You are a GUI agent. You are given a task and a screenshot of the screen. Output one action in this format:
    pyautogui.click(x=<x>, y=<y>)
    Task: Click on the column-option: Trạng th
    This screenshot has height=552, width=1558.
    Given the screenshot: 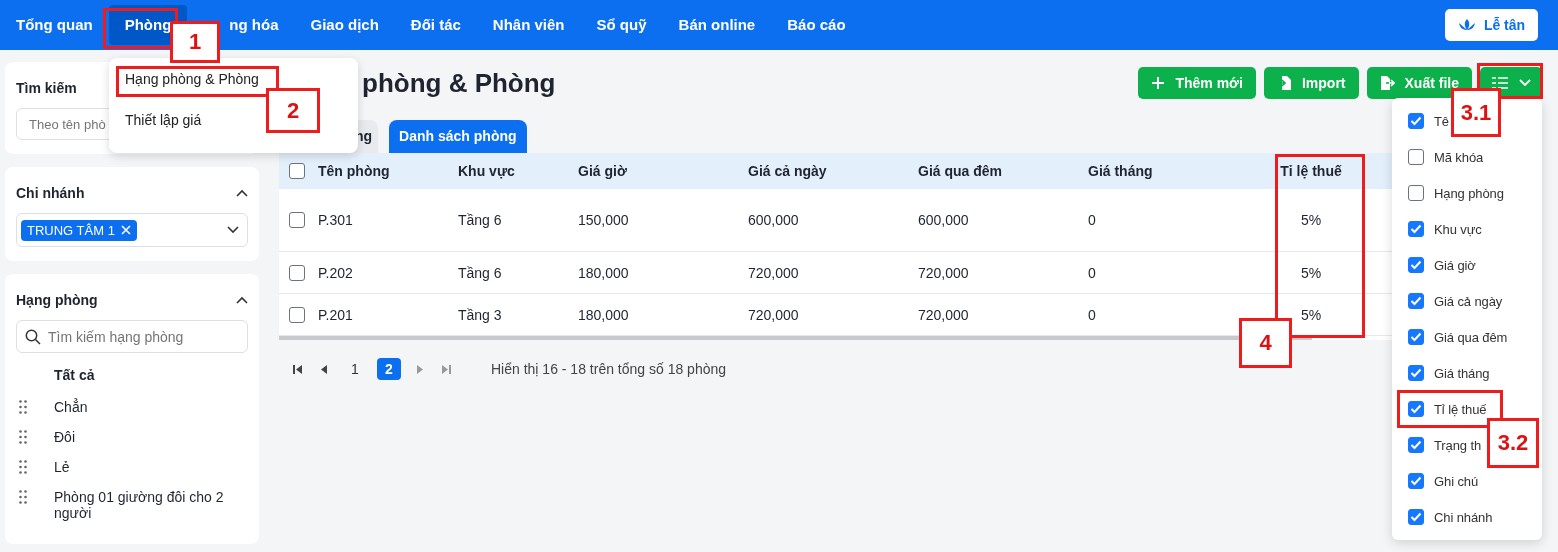 What is the action you would take?
    pyautogui.click(x=1458, y=445)
    